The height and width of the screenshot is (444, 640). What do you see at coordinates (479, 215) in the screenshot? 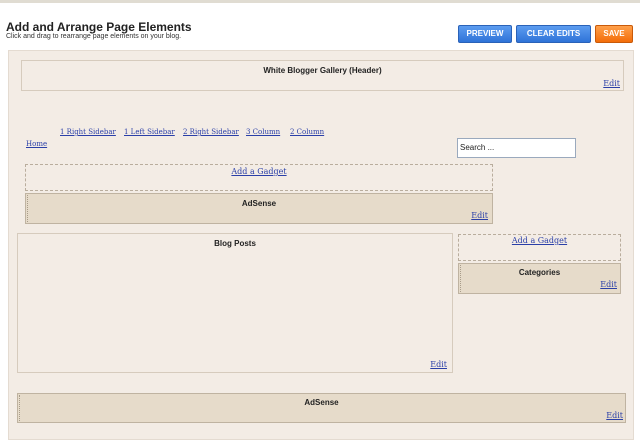
I see `adsense-top-edit-link: Edit` at bounding box center [479, 215].